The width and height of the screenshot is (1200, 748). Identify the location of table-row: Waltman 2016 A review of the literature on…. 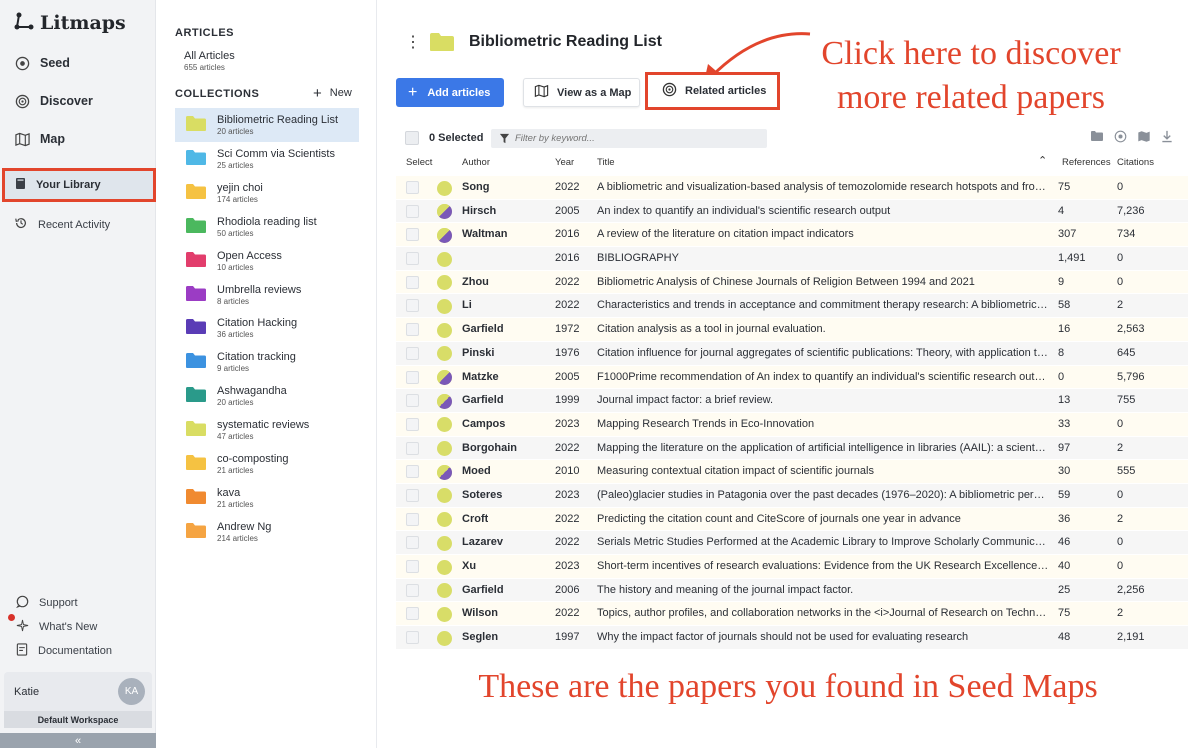
(792, 235).